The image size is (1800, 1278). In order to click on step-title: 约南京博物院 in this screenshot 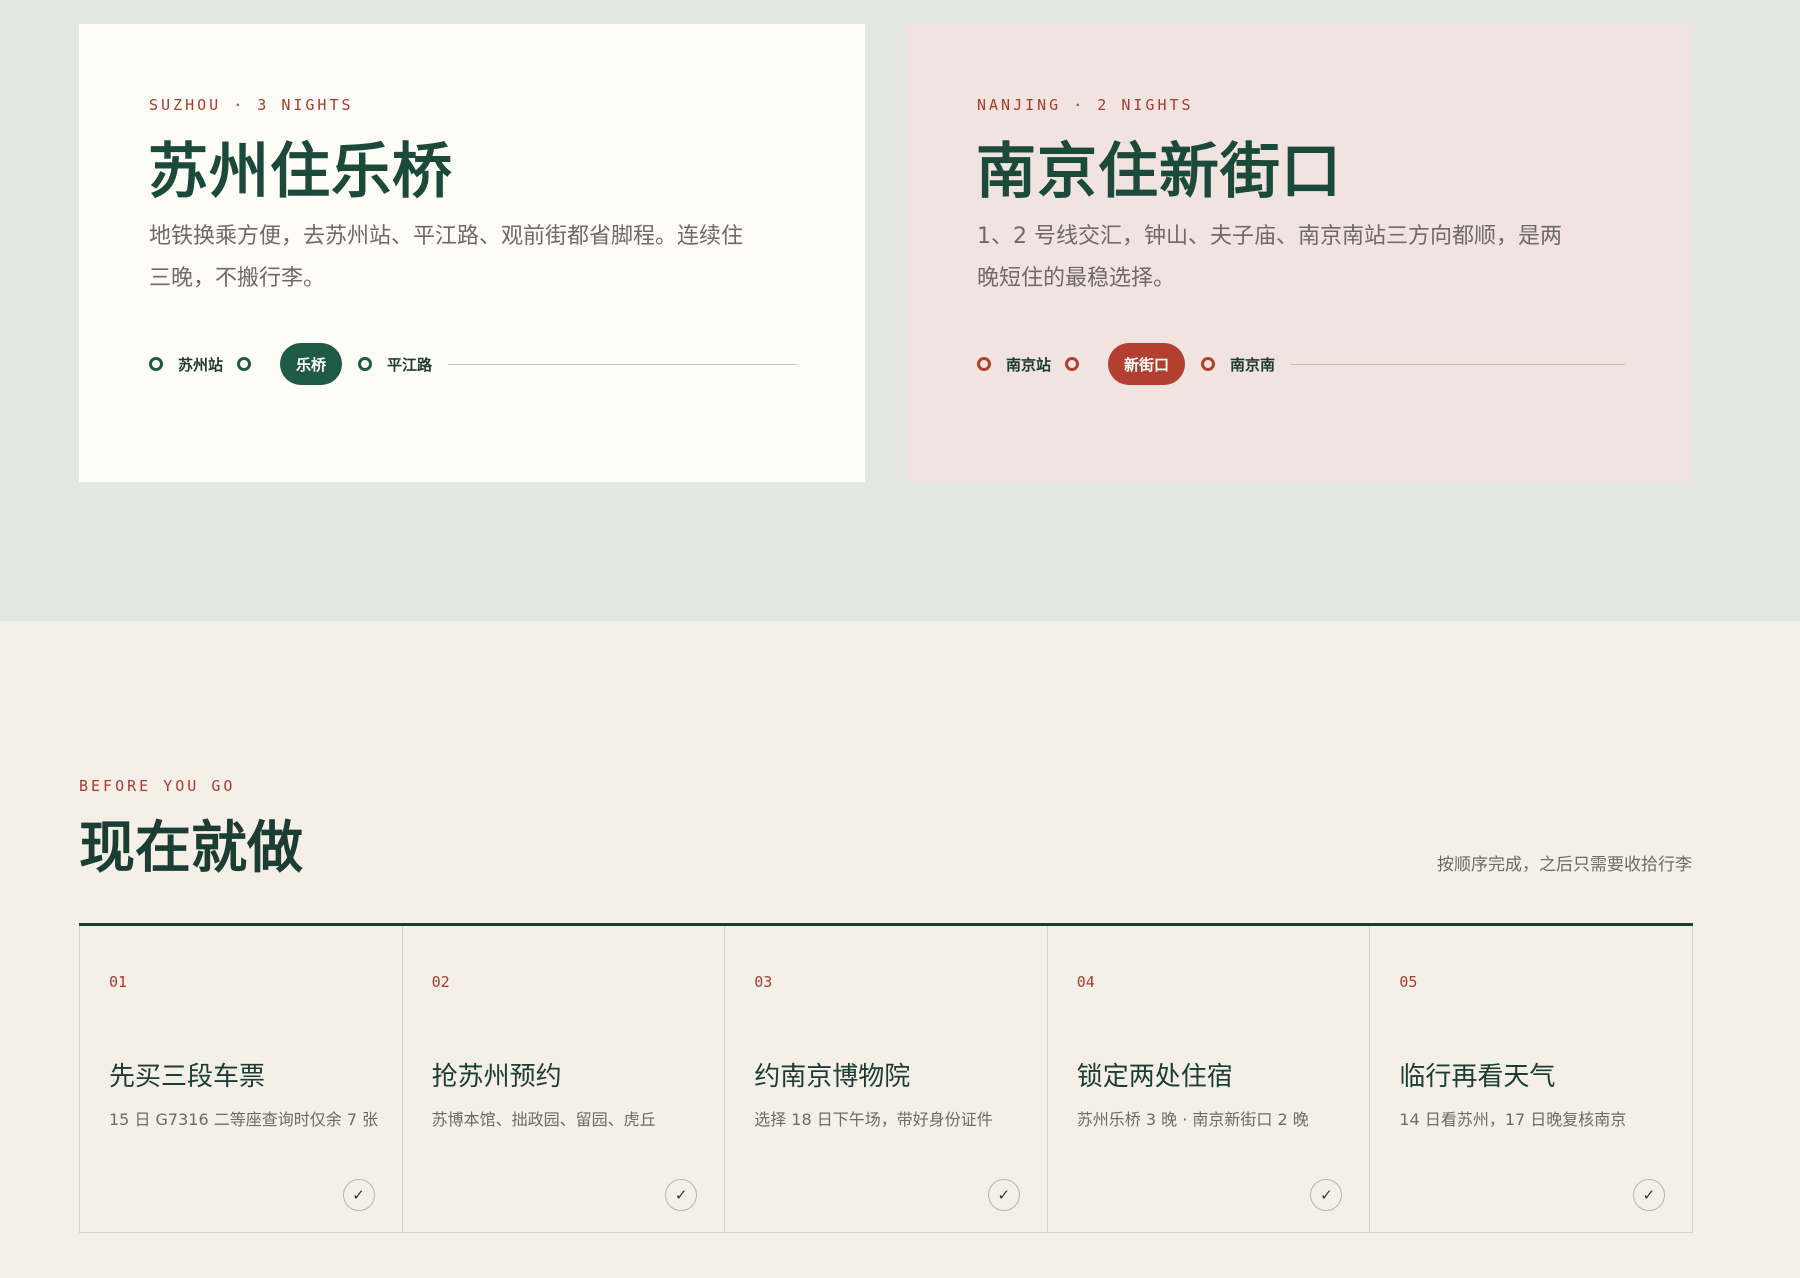, I will do `click(832, 1077)`.